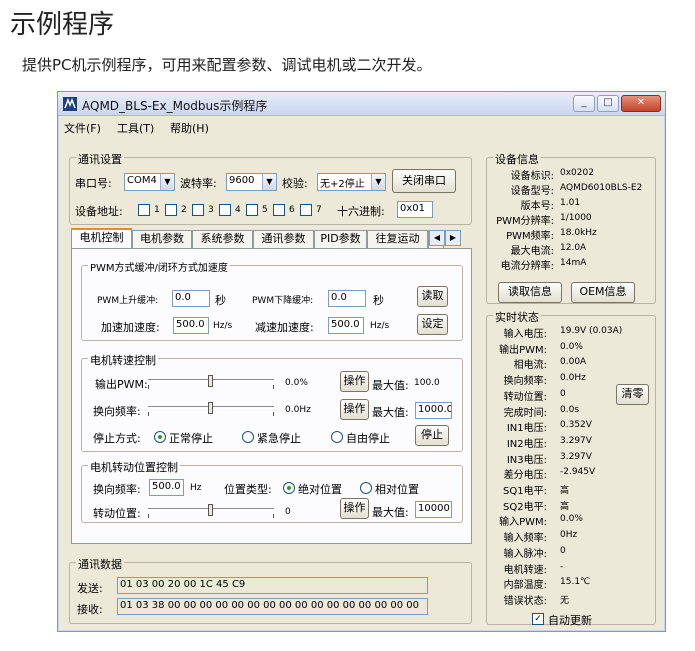 This screenshot has width=695, height=651. I want to click on speed-control-title: 电机转速控制, so click(123, 360).